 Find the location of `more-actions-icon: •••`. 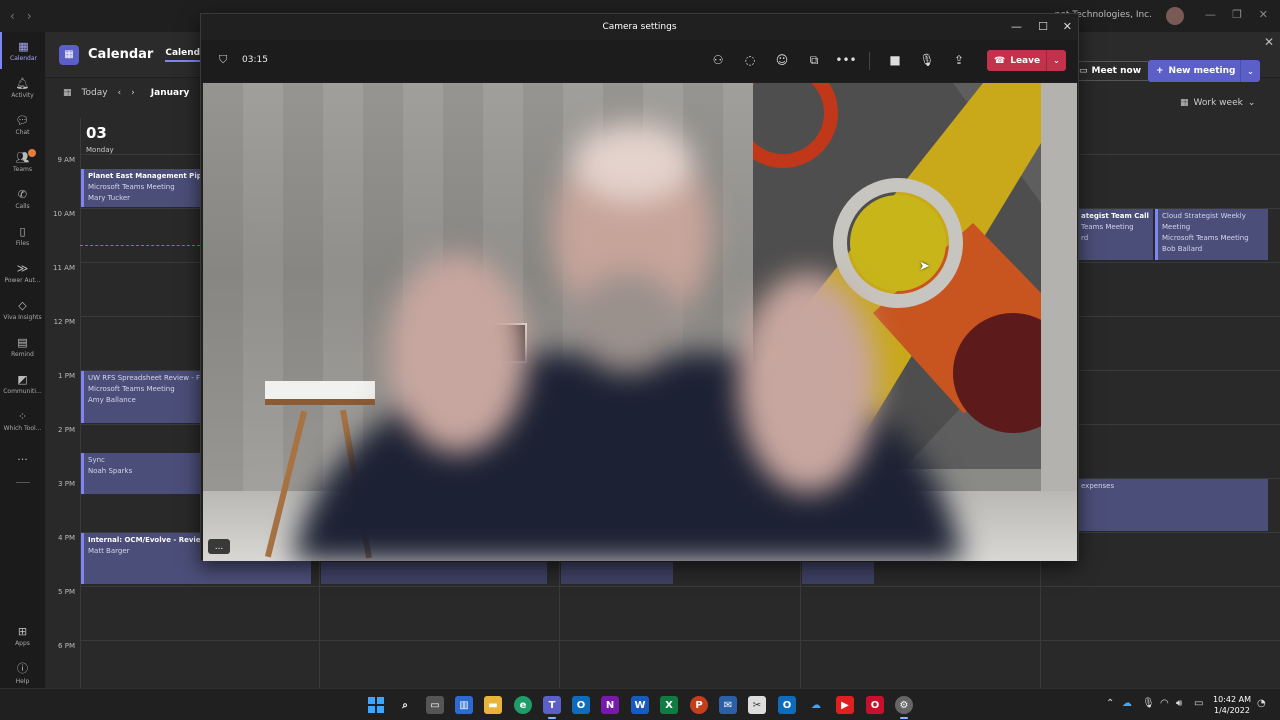

more-actions-icon: ••• is located at coordinates (845, 60).